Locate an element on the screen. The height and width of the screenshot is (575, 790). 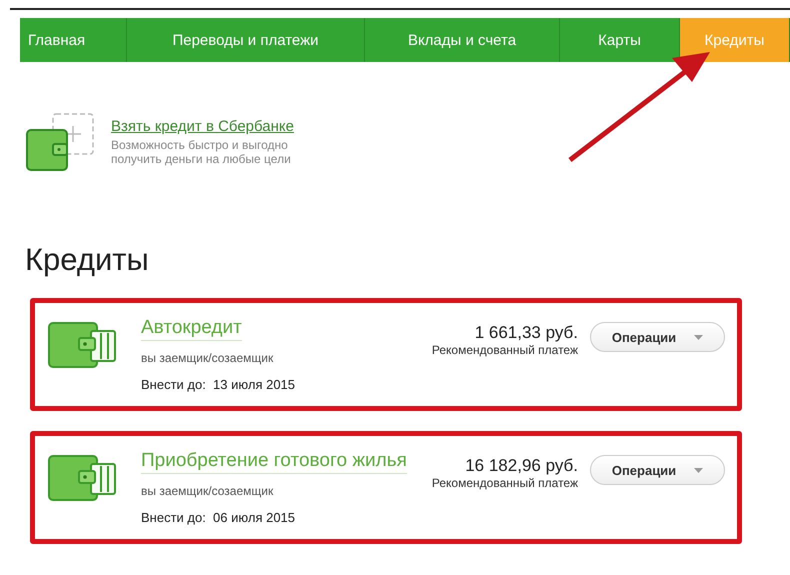
payment-amount: 16 182,96 руб. is located at coordinates (521, 466).